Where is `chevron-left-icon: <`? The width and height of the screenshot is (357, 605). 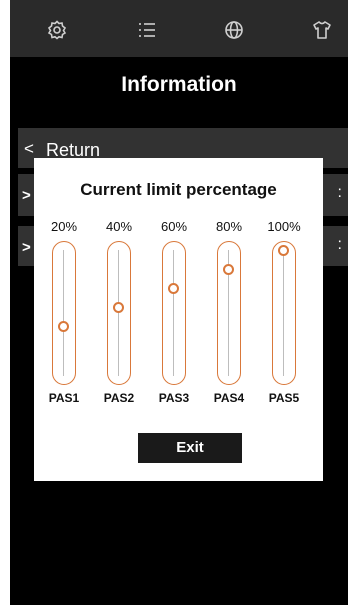
chevron-left-icon: < is located at coordinates (29, 148).